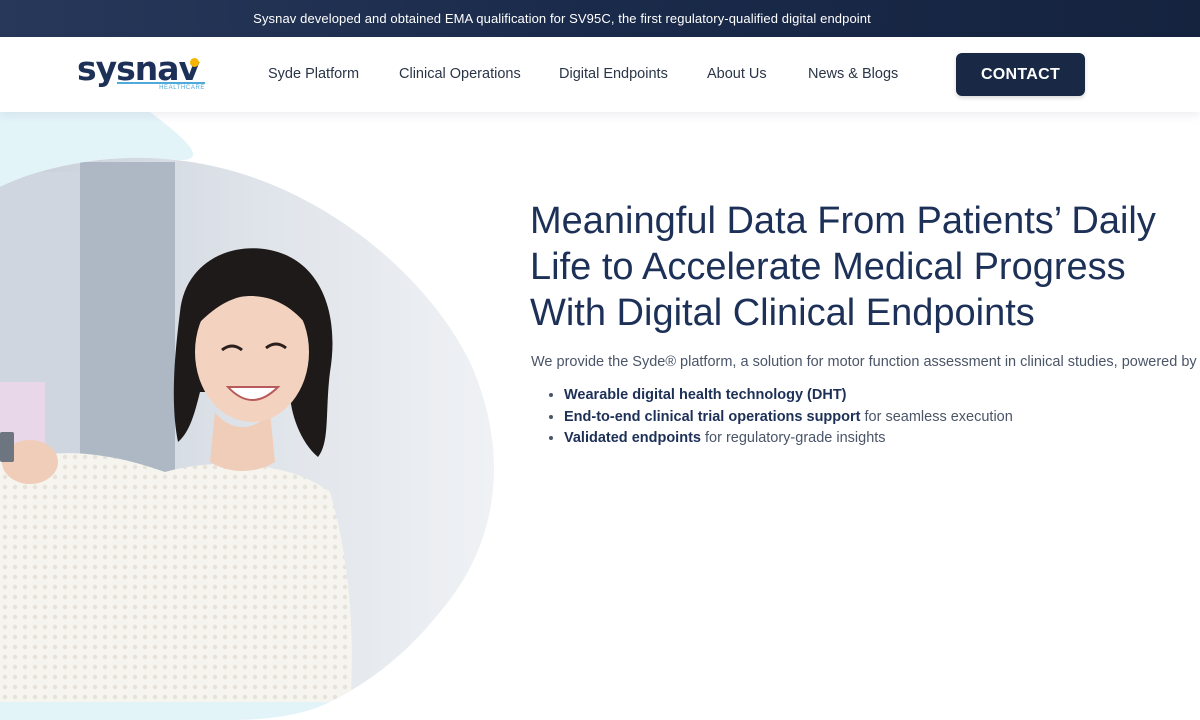  Describe the element at coordinates (194, 62) in the screenshot. I see `logo-dot-icon` at that location.